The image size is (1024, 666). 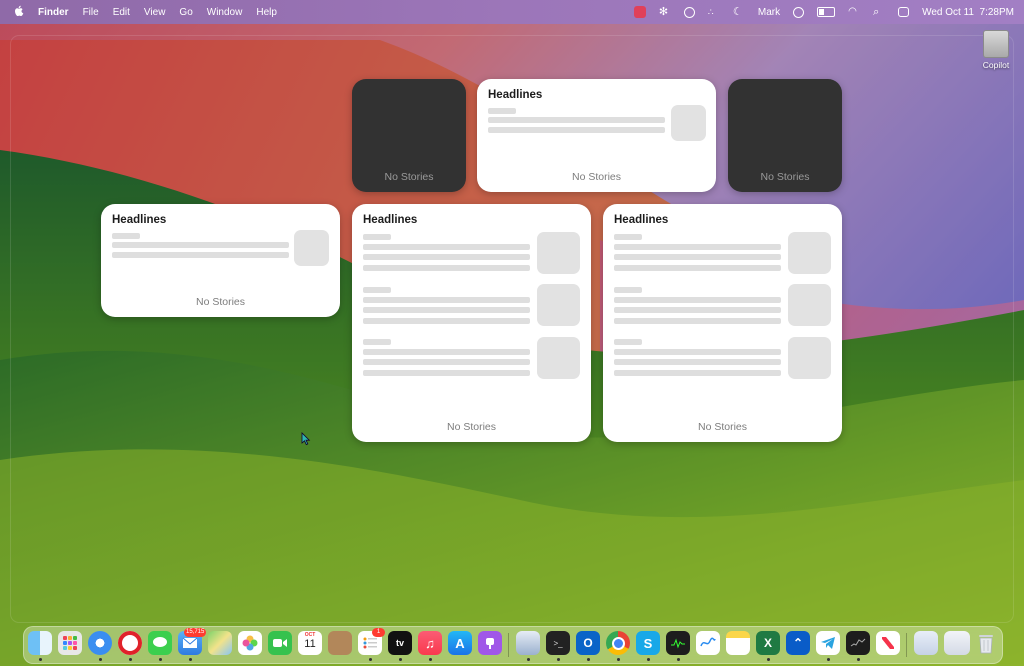 I want to click on menu-window: Window, so click(x=225, y=12).